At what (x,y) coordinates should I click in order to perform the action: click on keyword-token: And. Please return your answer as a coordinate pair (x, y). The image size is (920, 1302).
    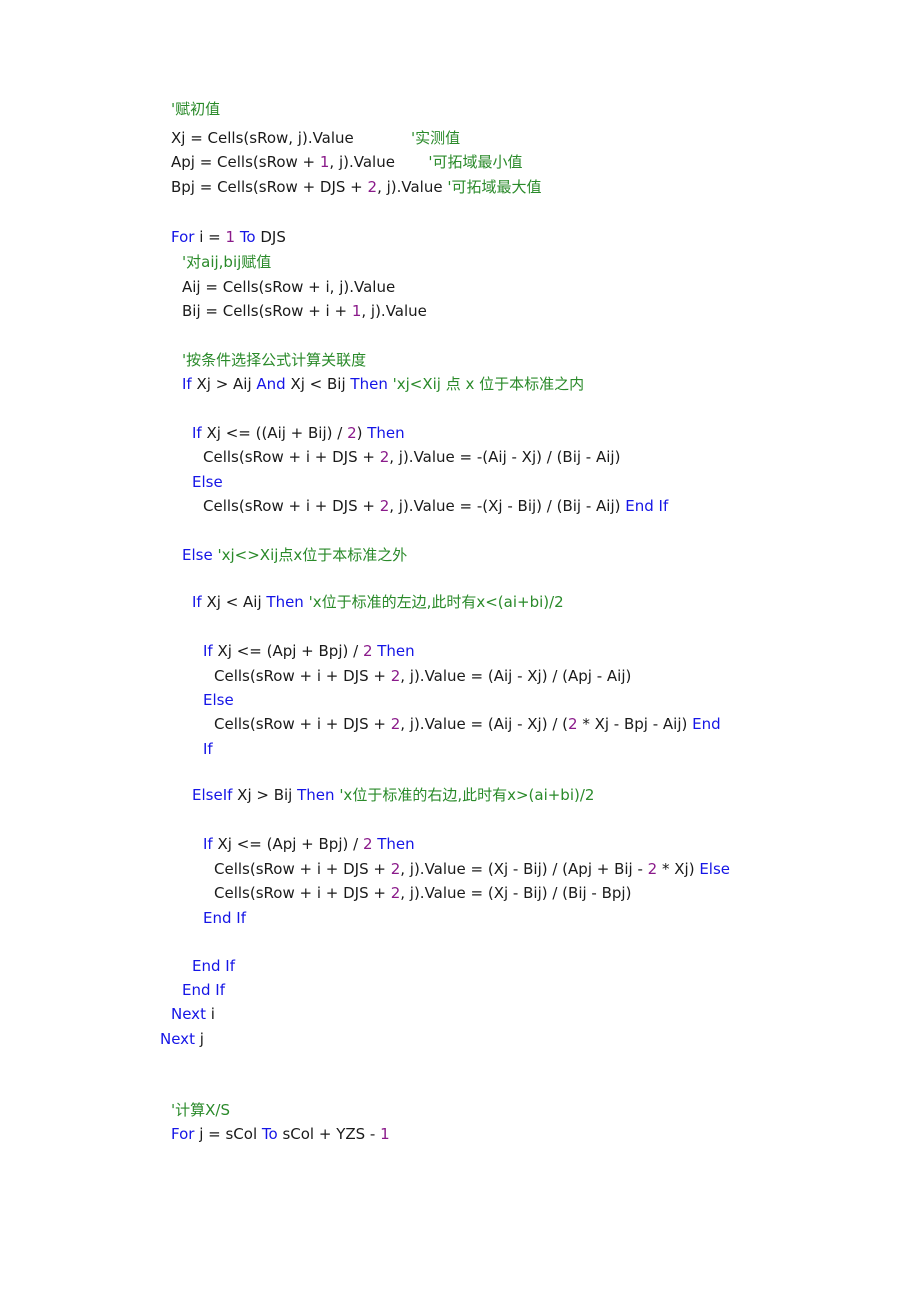
    Looking at the image, I should click on (271, 384).